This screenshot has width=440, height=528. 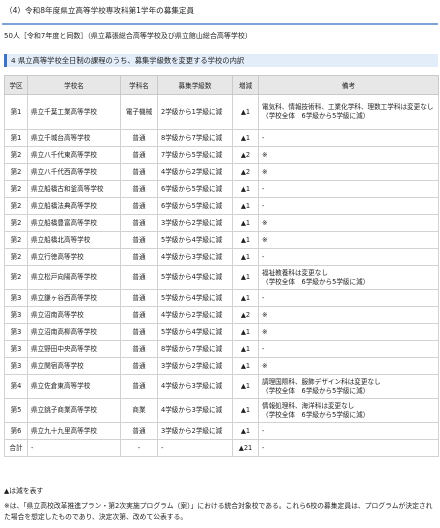 What do you see at coordinates (74, 298) in the screenshot?
I see `school-cell: 県立鎌ヶ谷西高等学校` at bounding box center [74, 298].